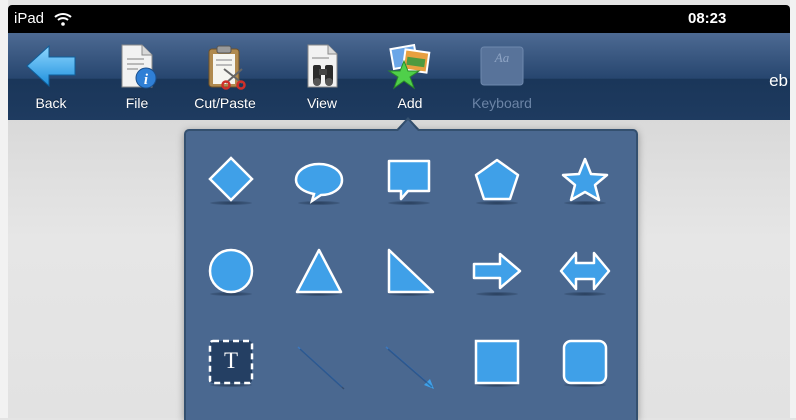 Image resolution: width=796 pixels, height=420 pixels. What do you see at coordinates (227, 67) in the screenshot?
I see `clipboard-scissors-icon` at bounding box center [227, 67].